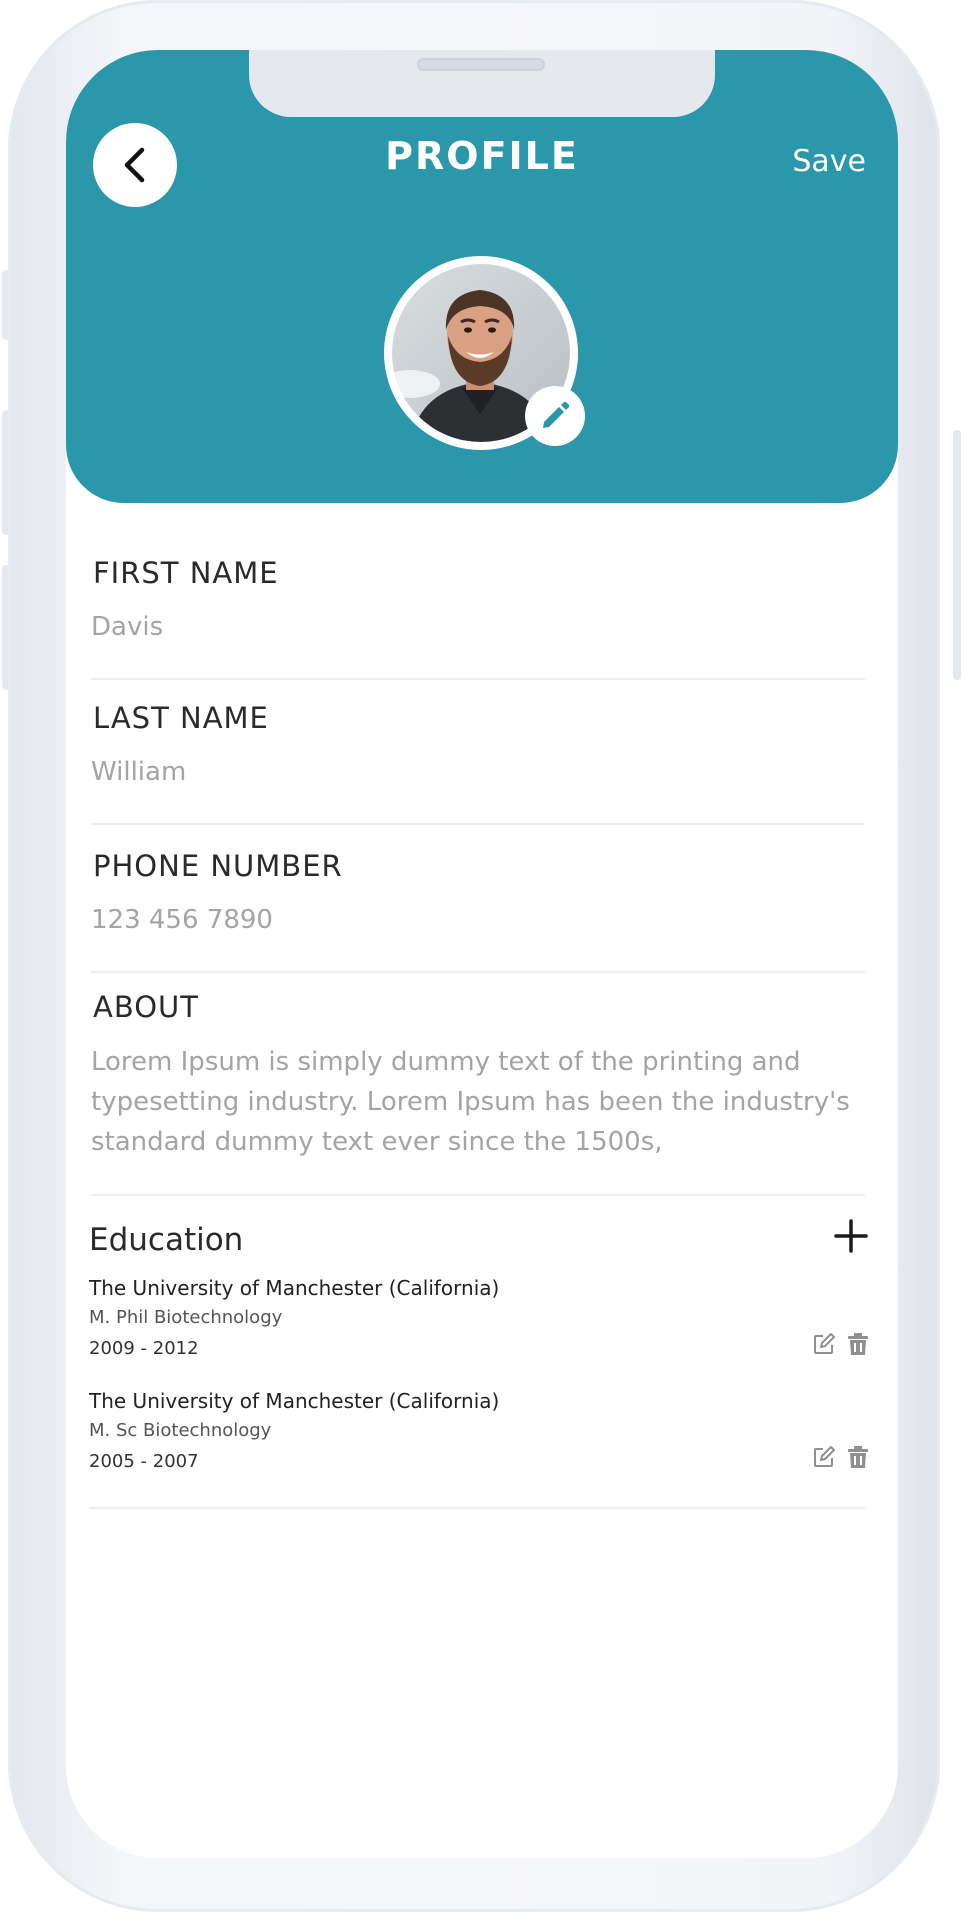 This screenshot has height=1919, width=965. What do you see at coordinates (186, 1317) in the screenshot?
I see `education-degree: M. Phil Biotechnology` at bounding box center [186, 1317].